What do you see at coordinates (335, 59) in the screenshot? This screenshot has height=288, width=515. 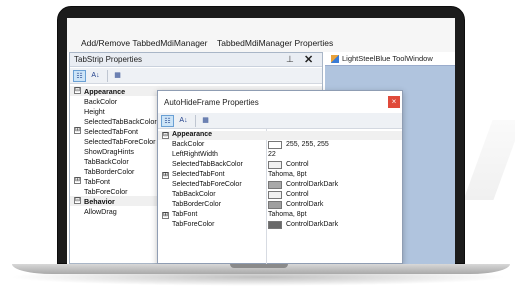 I see `window-icon` at bounding box center [335, 59].